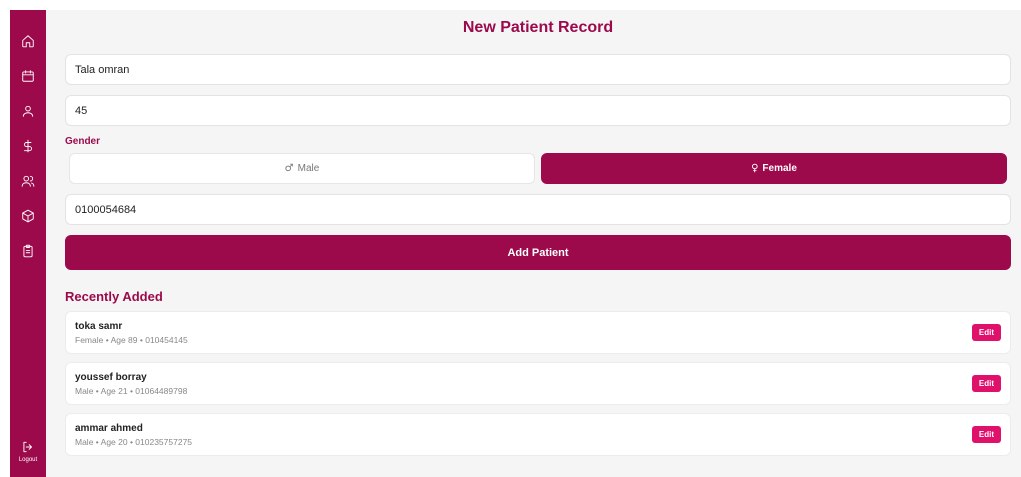  I want to click on sidebar-item-billing, so click(28, 145).